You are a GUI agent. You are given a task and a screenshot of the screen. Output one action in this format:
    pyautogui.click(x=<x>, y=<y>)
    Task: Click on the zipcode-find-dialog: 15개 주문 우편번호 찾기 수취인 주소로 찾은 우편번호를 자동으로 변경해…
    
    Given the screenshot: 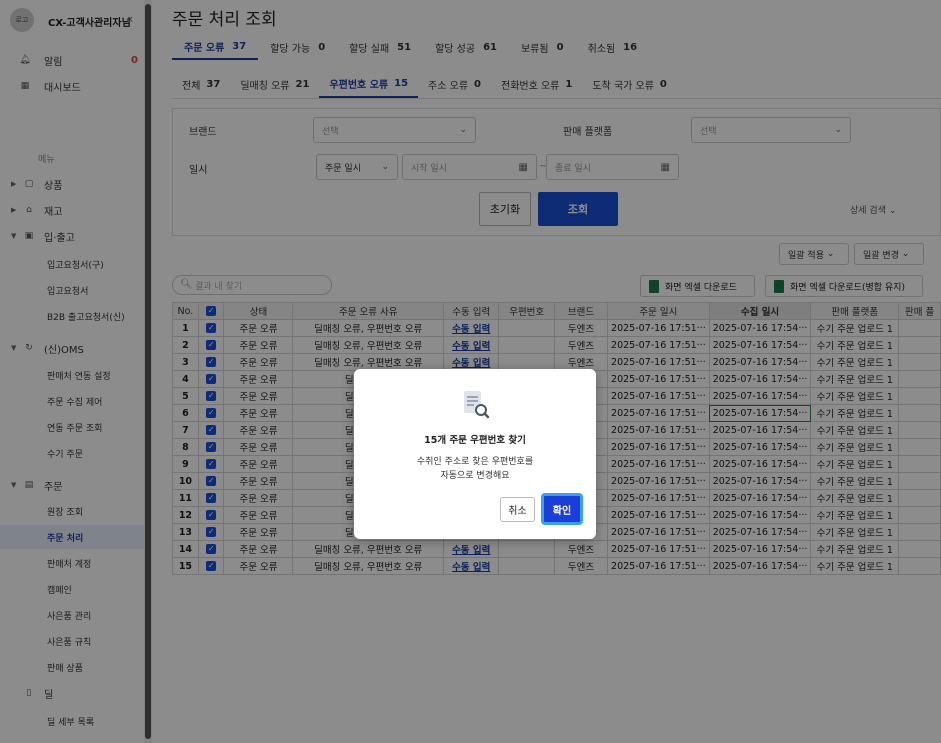 What is the action you would take?
    pyautogui.click(x=475, y=454)
    